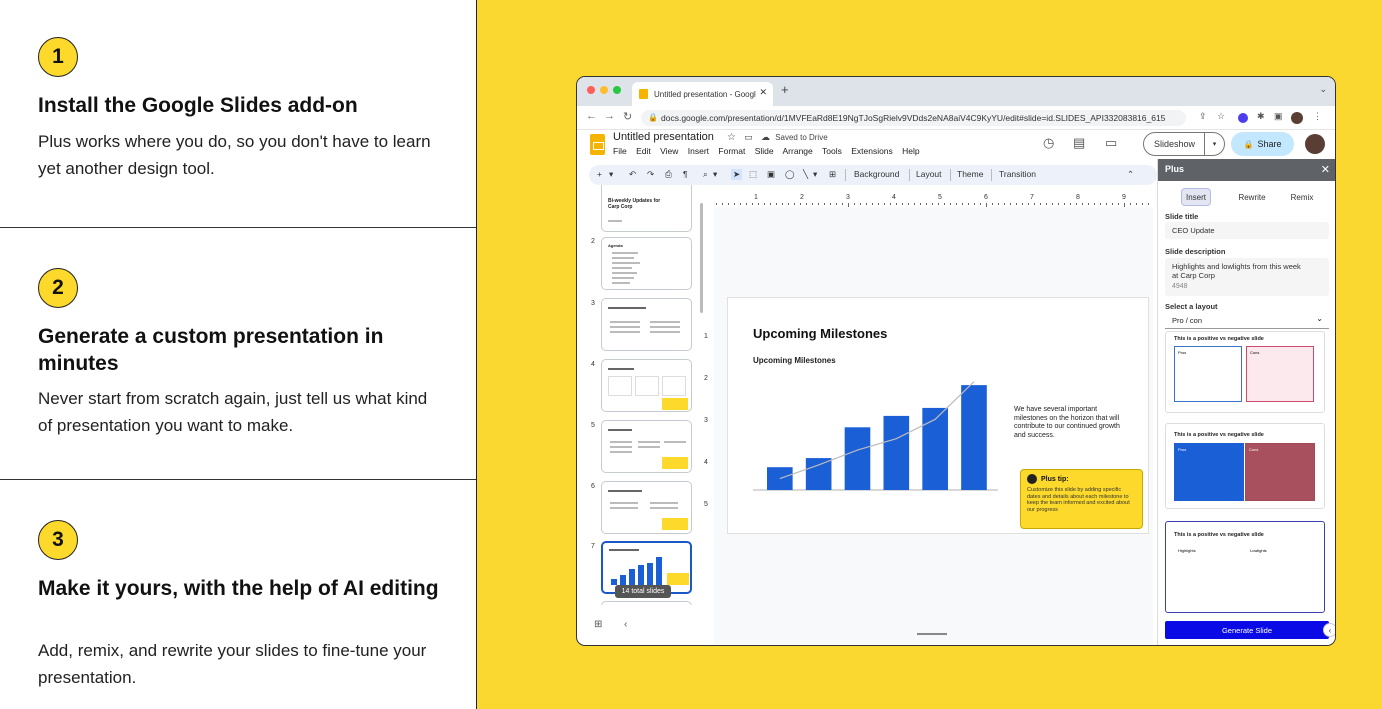 This screenshot has height=709, width=1382. Describe the element at coordinates (1219, 435) in the screenshot. I see `layout-option-title: This is a positive vs negative slide` at that location.